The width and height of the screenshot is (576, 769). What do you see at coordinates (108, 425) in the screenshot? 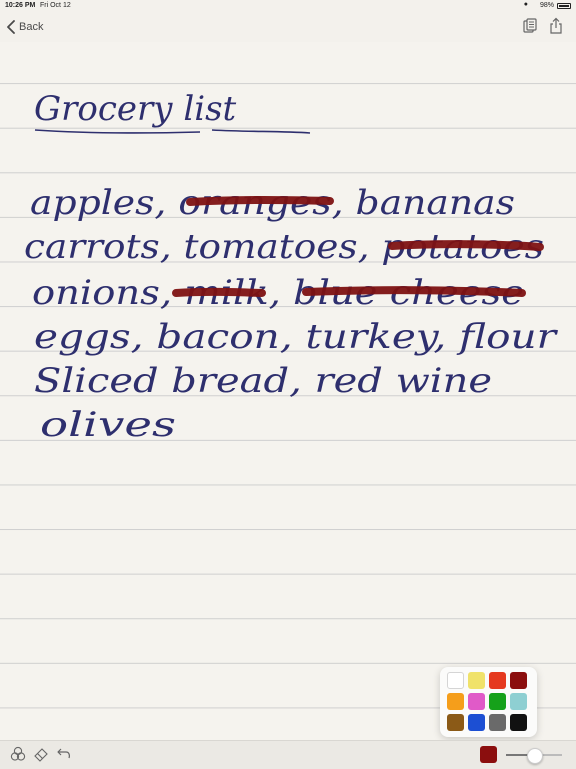
I see `note-line: olives` at bounding box center [108, 425].